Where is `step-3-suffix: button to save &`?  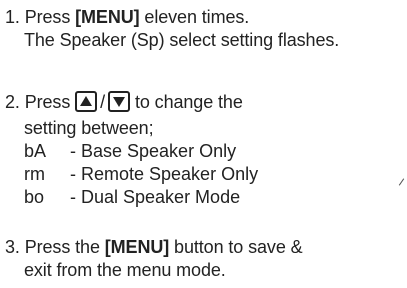
step-3-suffix: button to save & is located at coordinates (236, 247).